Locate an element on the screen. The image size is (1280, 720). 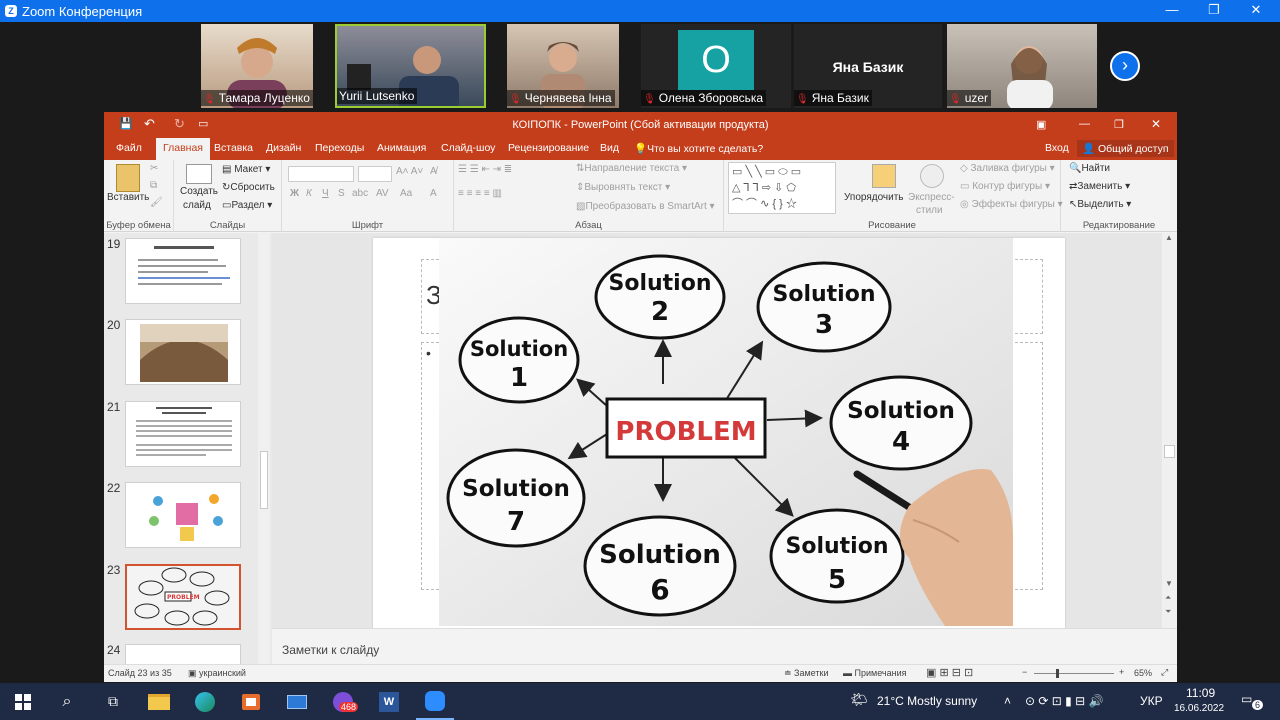
slide-thumbnail-selected: PROBLEM is located at coordinates (183, 597).